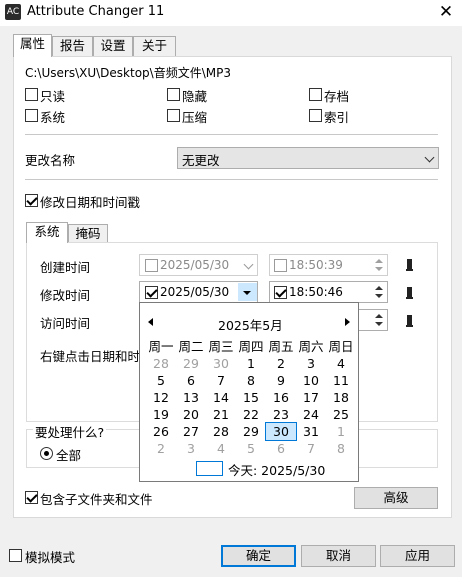  Describe the element at coordinates (341, 414) in the screenshot. I see `calendar-day: 25` at that location.